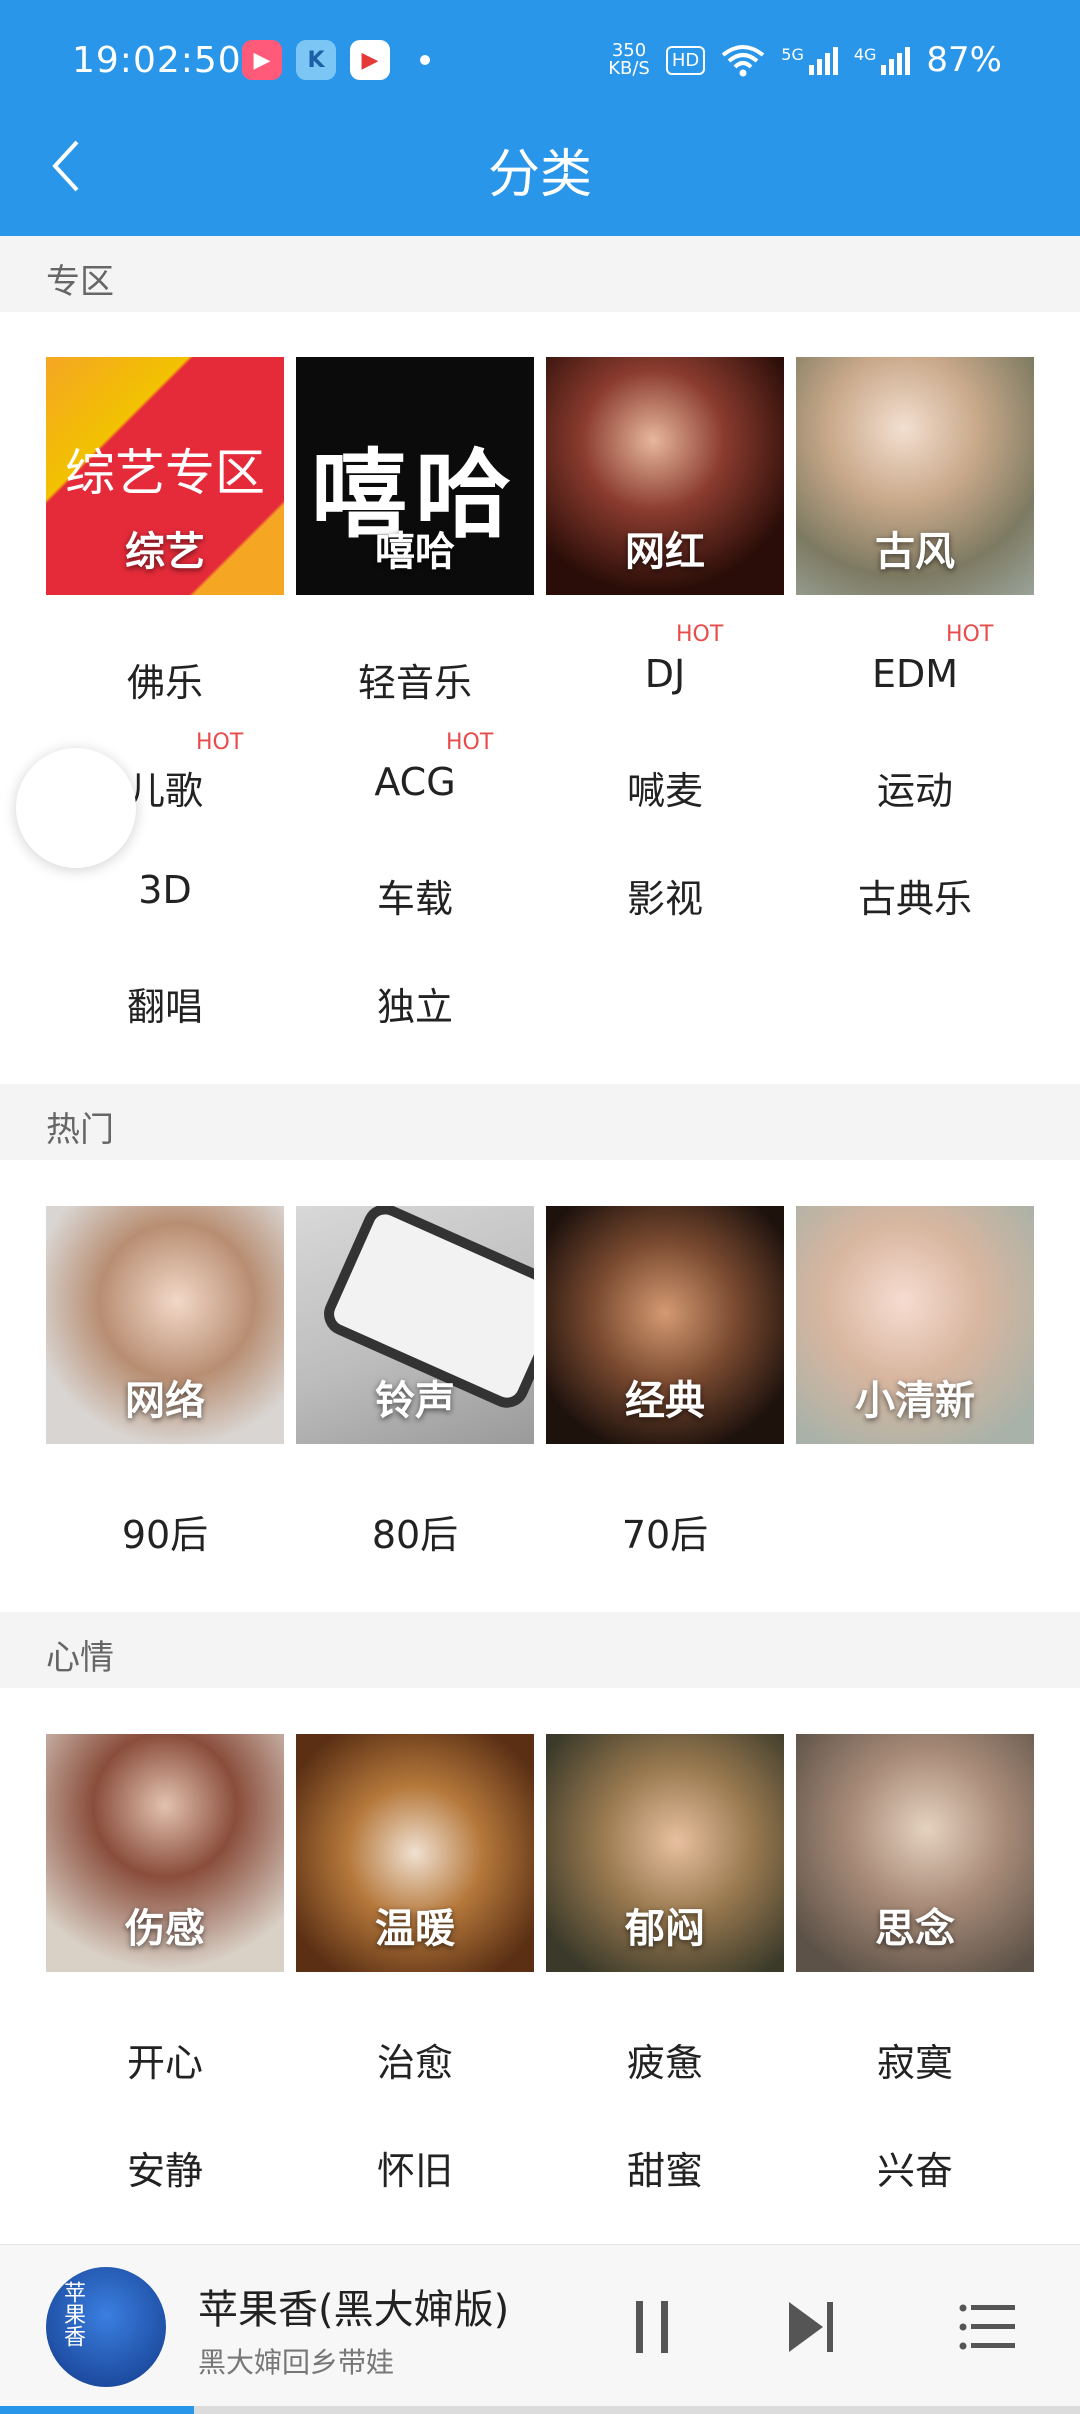 This screenshot has width=1080, height=2414. What do you see at coordinates (665, 895) in the screenshot?
I see `tag-film-tv: 影视` at bounding box center [665, 895].